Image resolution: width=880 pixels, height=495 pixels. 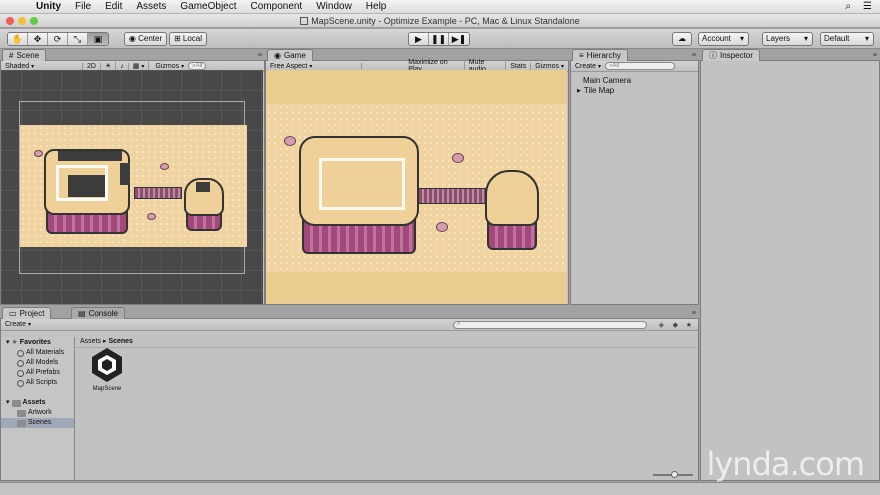 I want to click on lynda-watermark: lynda.com, so click(x=785, y=464).